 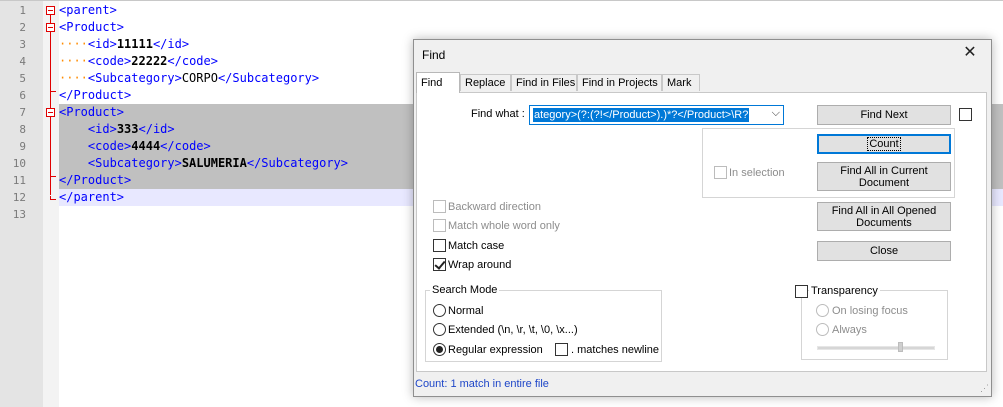 What do you see at coordinates (22, 27) in the screenshot?
I see `line-number: 2` at bounding box center [22, 27].